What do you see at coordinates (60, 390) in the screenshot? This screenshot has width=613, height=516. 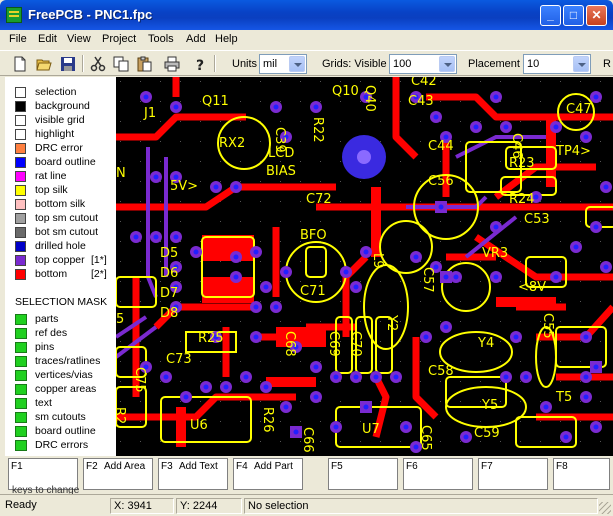 I see `selection-mask-row: copper areas` at bounding box center [60, 390].